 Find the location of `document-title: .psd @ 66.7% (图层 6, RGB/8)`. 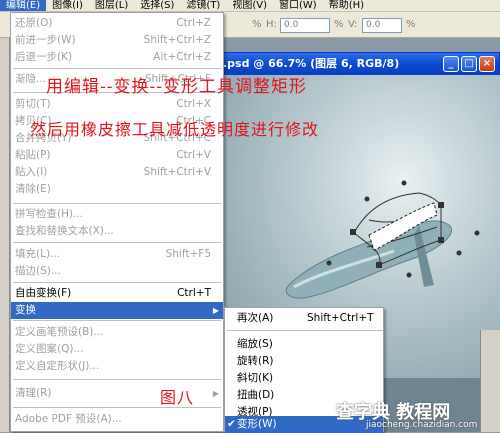

document-title: .psd @ 66.7% (图层 6, RGB/8) is located at coordinates (311, 63).